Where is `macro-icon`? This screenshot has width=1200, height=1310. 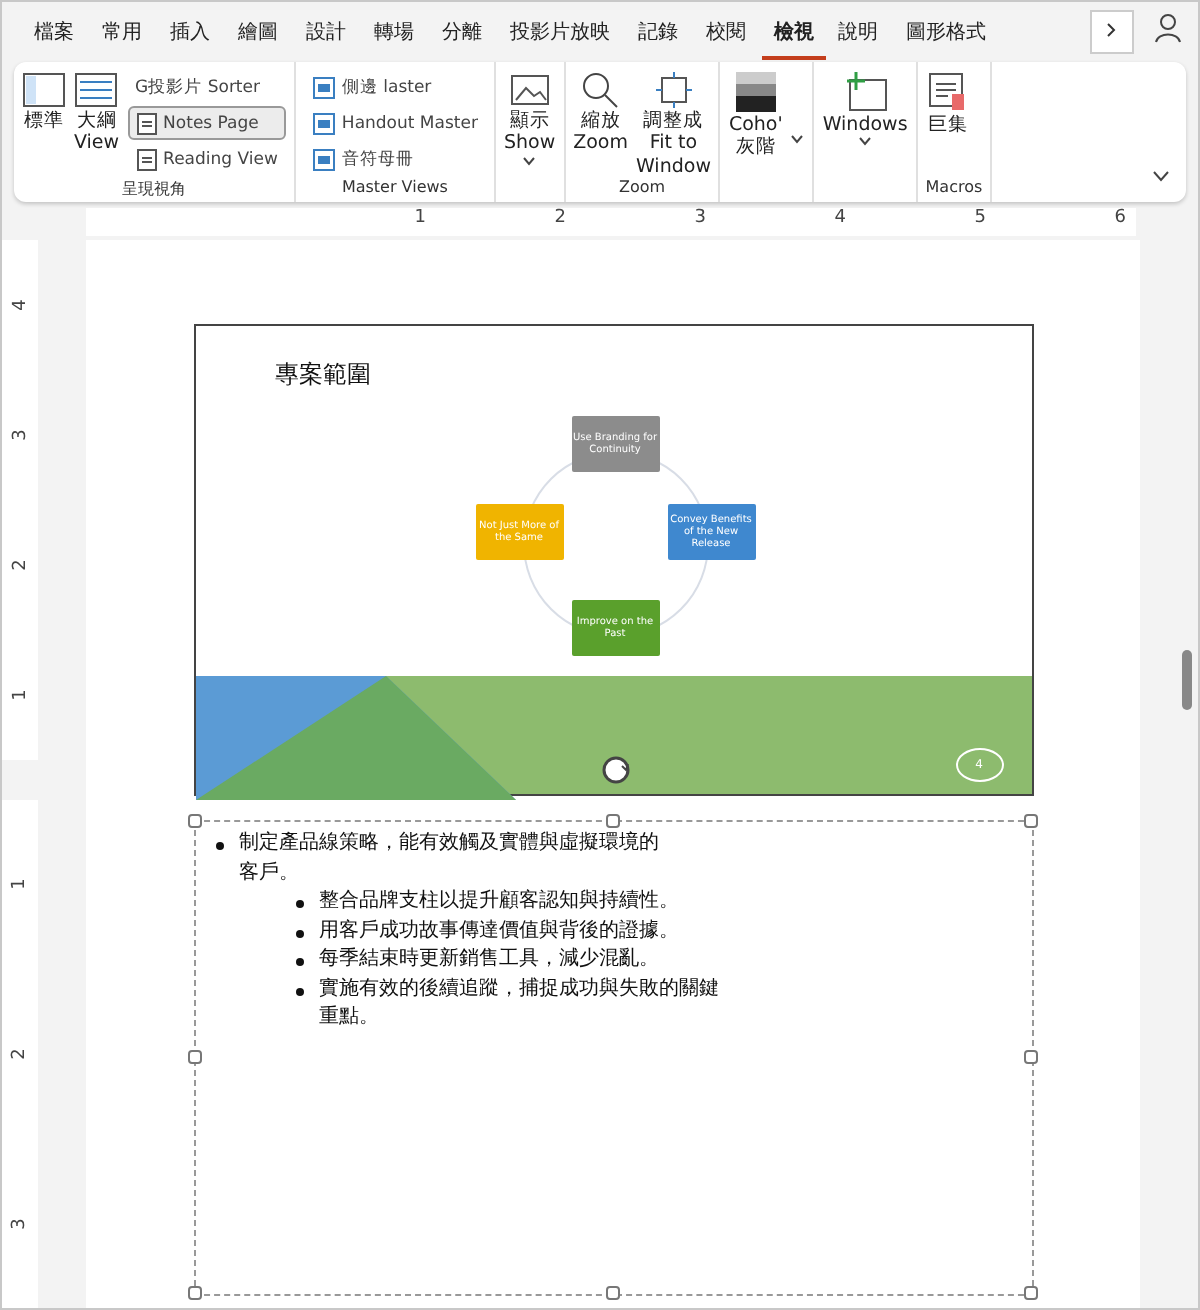 macro-icon is located at coordinates (947, 92).